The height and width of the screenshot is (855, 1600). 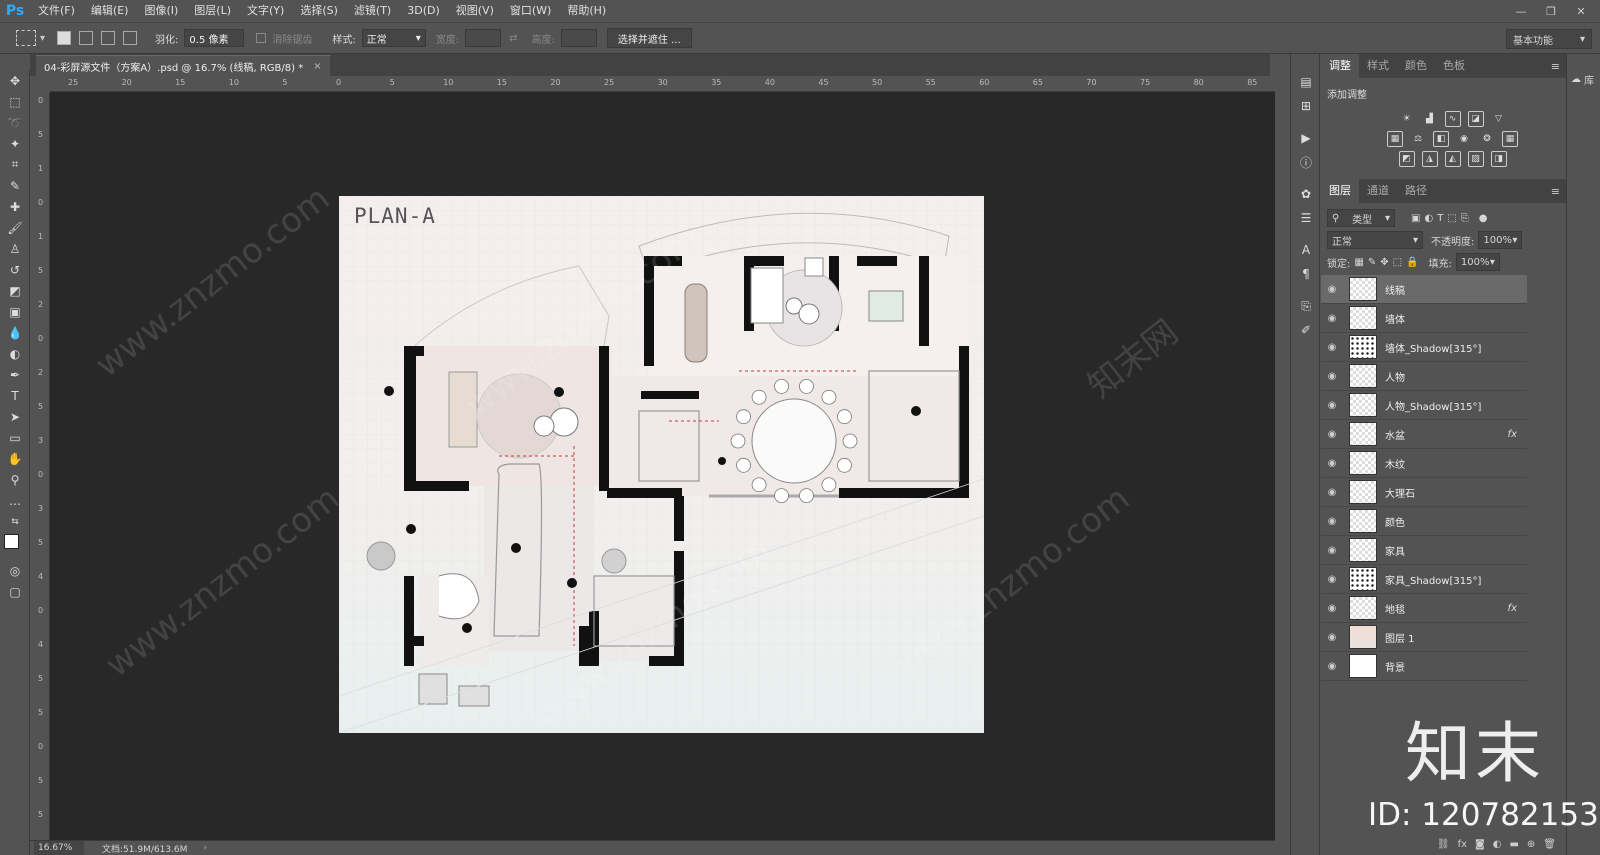 I want to click on tab-adjustments: 调整, so click(x=1340, y=66).